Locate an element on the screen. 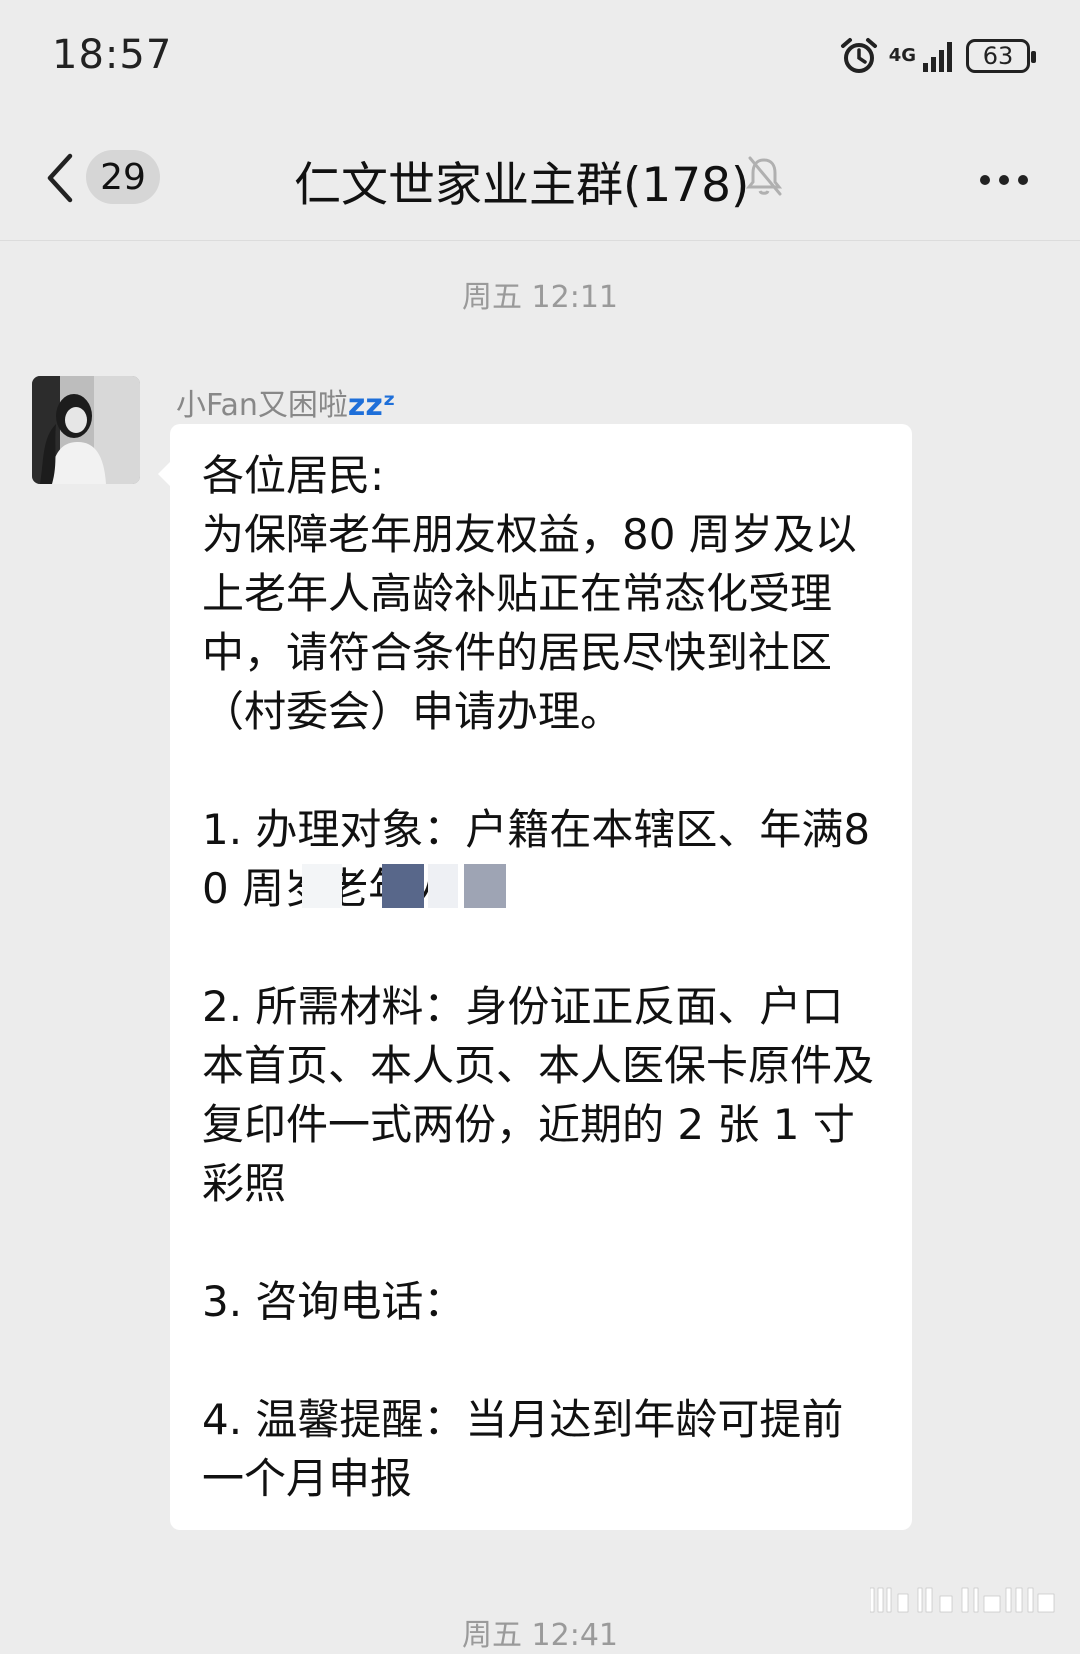 The width and height of the screenshot is (1080, 1654). avatar is located at coordinates (86, 430).